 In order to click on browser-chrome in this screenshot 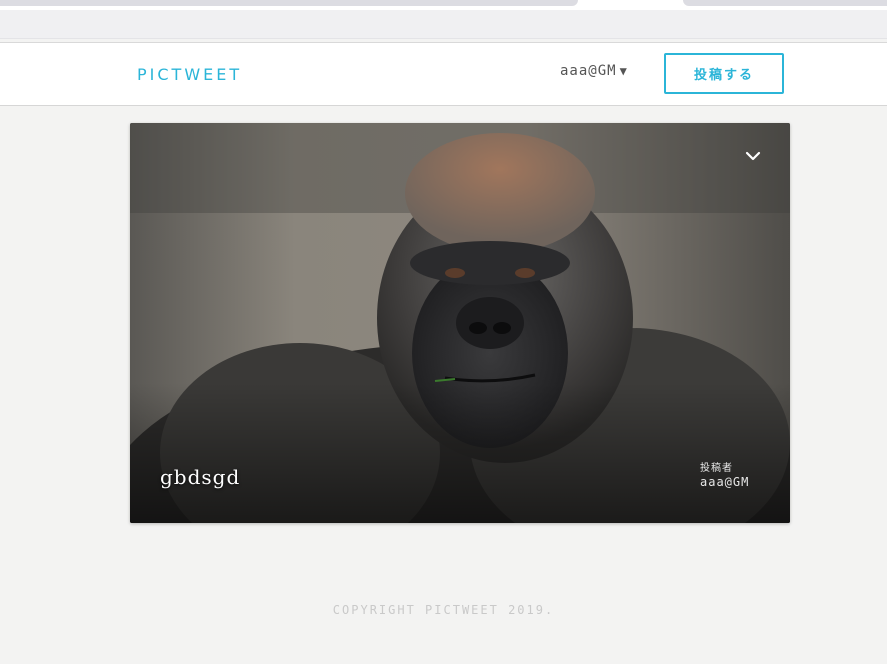, I will do `click(443, 5)`.